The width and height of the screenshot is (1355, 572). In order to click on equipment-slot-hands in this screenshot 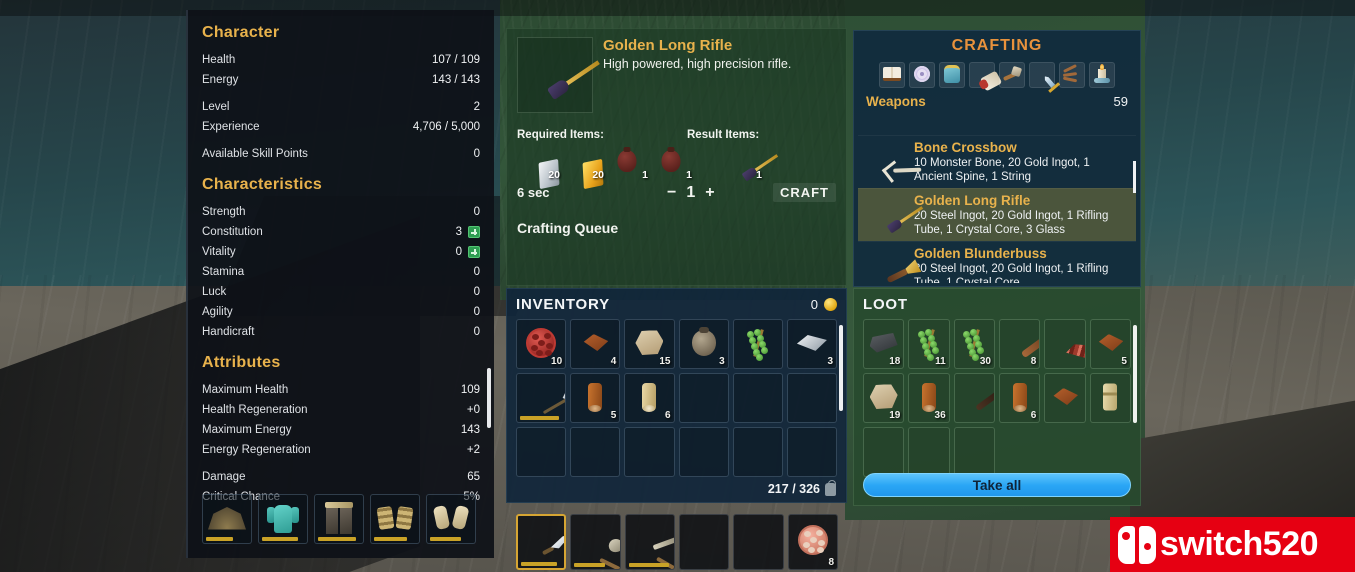, I will do `click(451, 519)`.